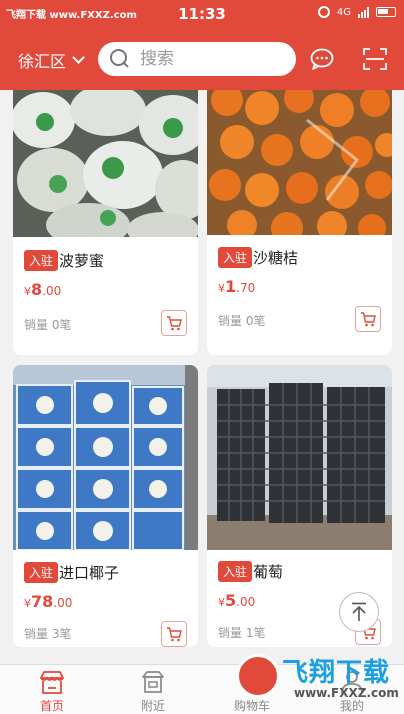 This screenshot has height=714, width=404. What do you see at coordinates (231, 286) in the screenshot?
I see `price-integer: 1` at bounding box center [231, 286].